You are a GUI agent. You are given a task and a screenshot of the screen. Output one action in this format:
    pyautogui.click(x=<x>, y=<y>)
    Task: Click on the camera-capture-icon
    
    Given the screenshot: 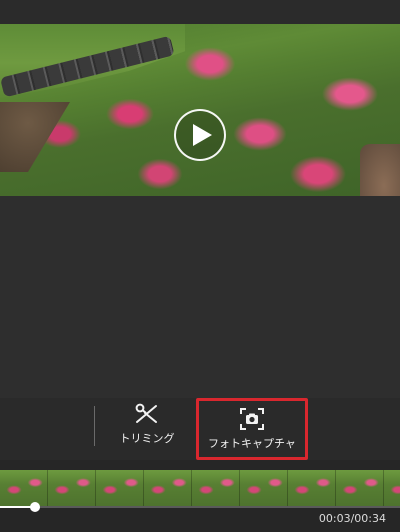 What is the action you would take?
    pyautogui.click(x=252, y=419)
    